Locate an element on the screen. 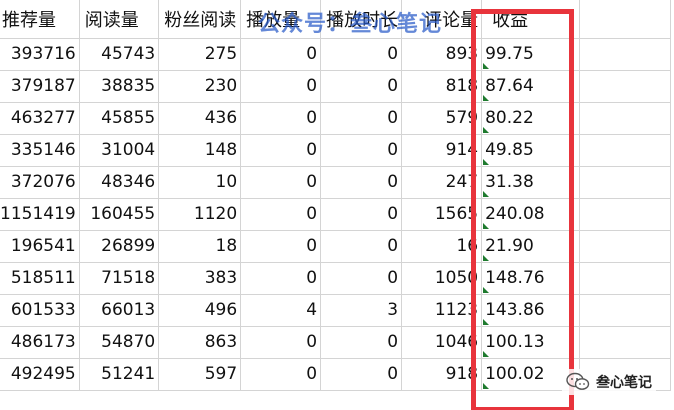  comments-cell: 16 is located at coordinates (442, 246).